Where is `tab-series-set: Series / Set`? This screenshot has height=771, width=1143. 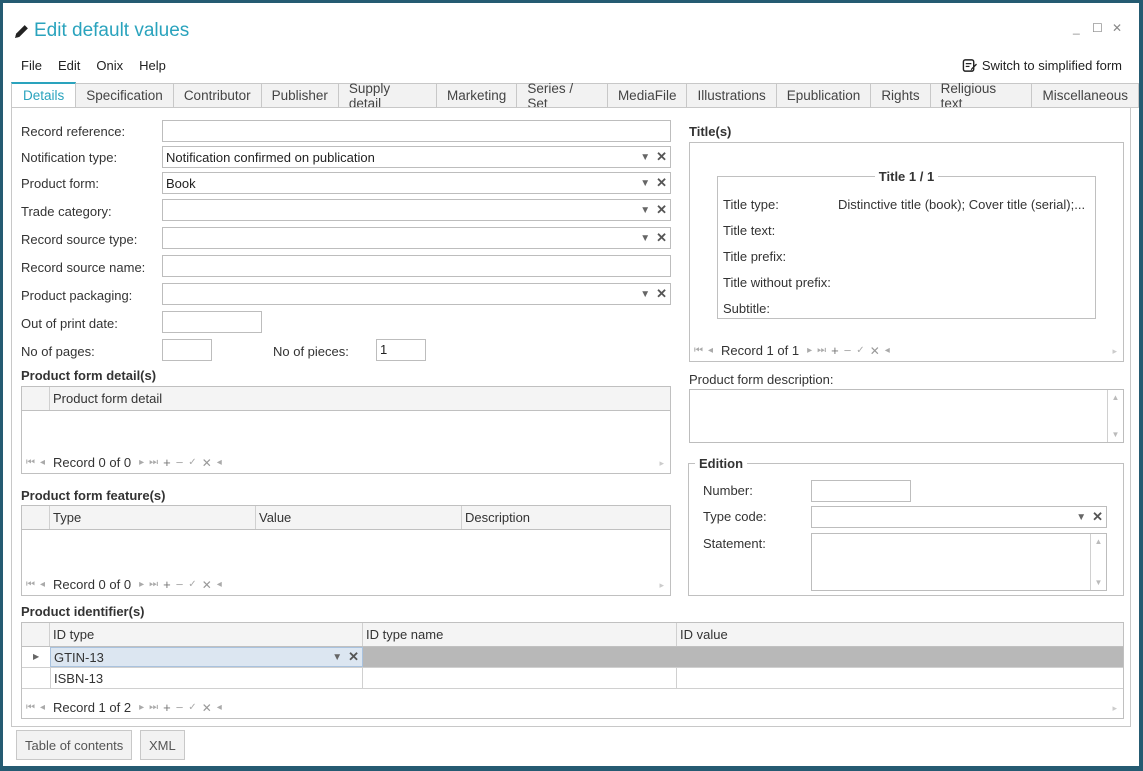 tab-series-set: Series / Set is located at coordinates (562, 96).